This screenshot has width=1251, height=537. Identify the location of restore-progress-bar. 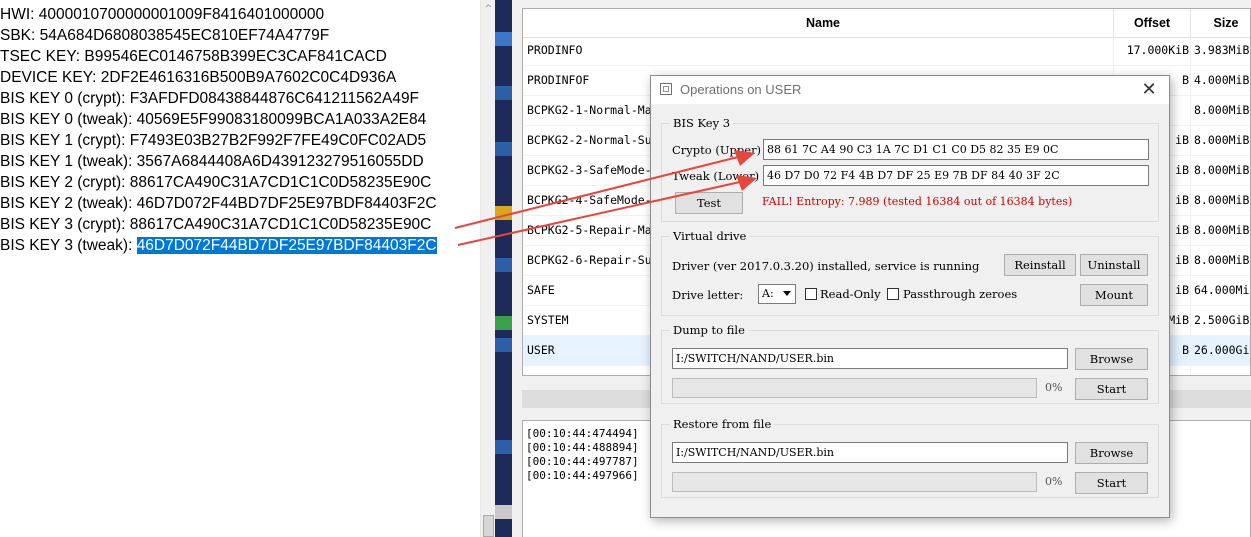
(854, 482).